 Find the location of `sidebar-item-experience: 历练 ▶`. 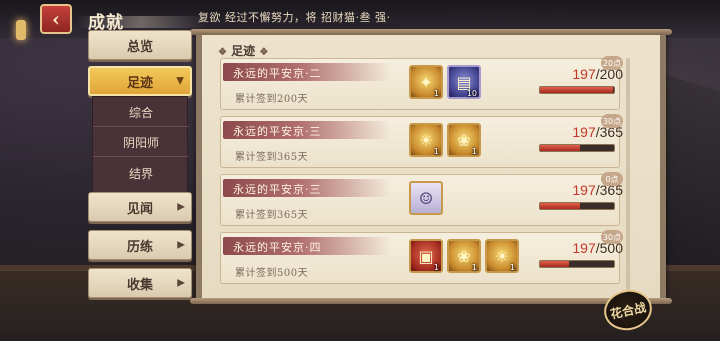

sidebar-item-experience: 历练 ▶ is located at coordinates (140, 245).